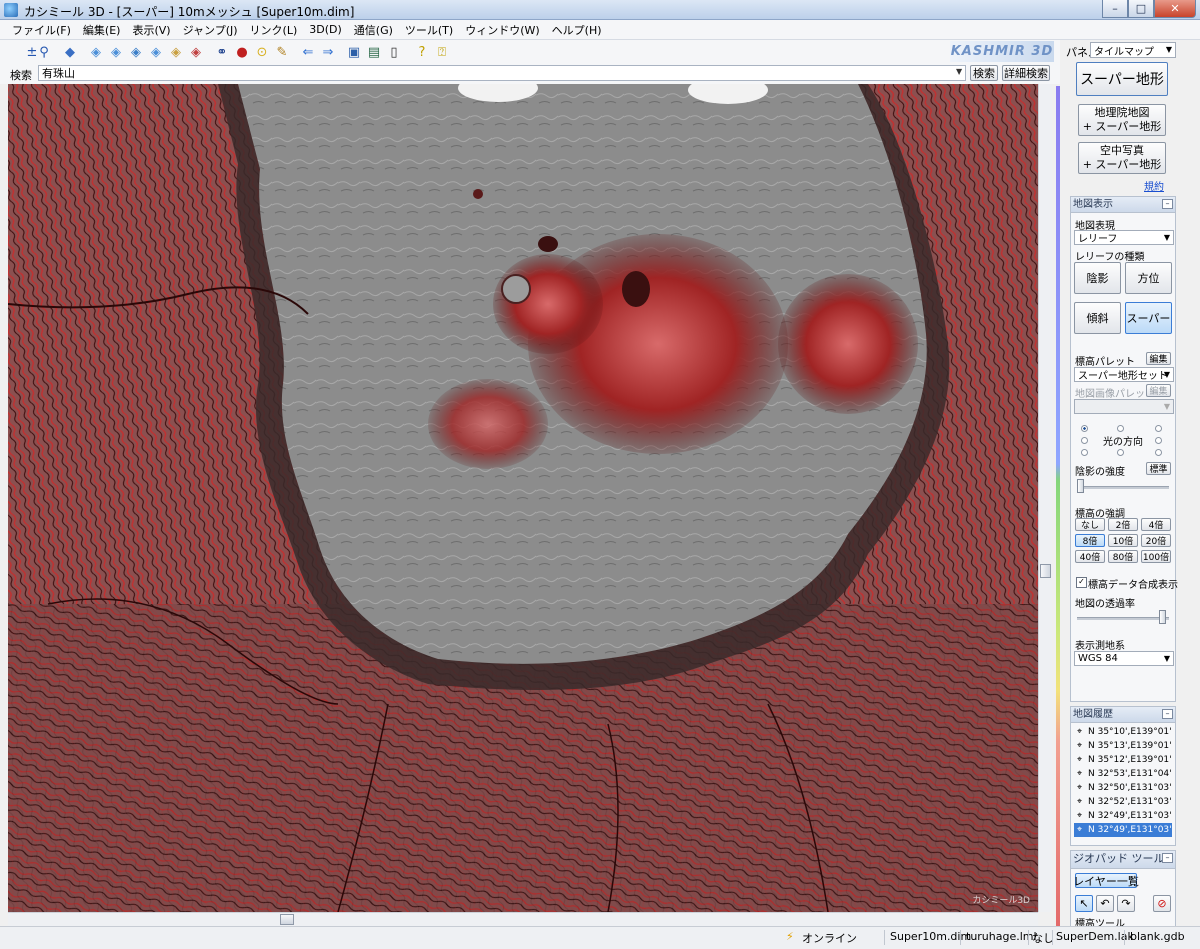 The height and width of the screenshot is (949, 1200). I want to click on back-arrow-icon: ⇐, so click(308, 52).